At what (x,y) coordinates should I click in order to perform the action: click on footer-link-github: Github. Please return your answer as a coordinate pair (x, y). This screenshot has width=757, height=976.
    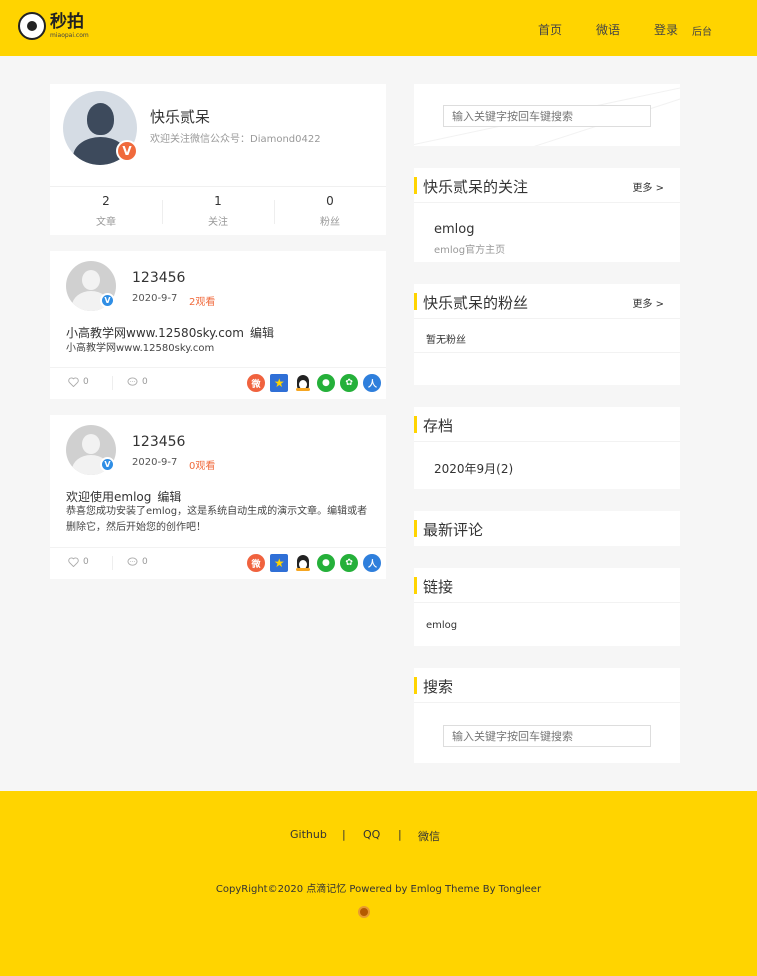
    Looking at the image, I should click on (308, 834).